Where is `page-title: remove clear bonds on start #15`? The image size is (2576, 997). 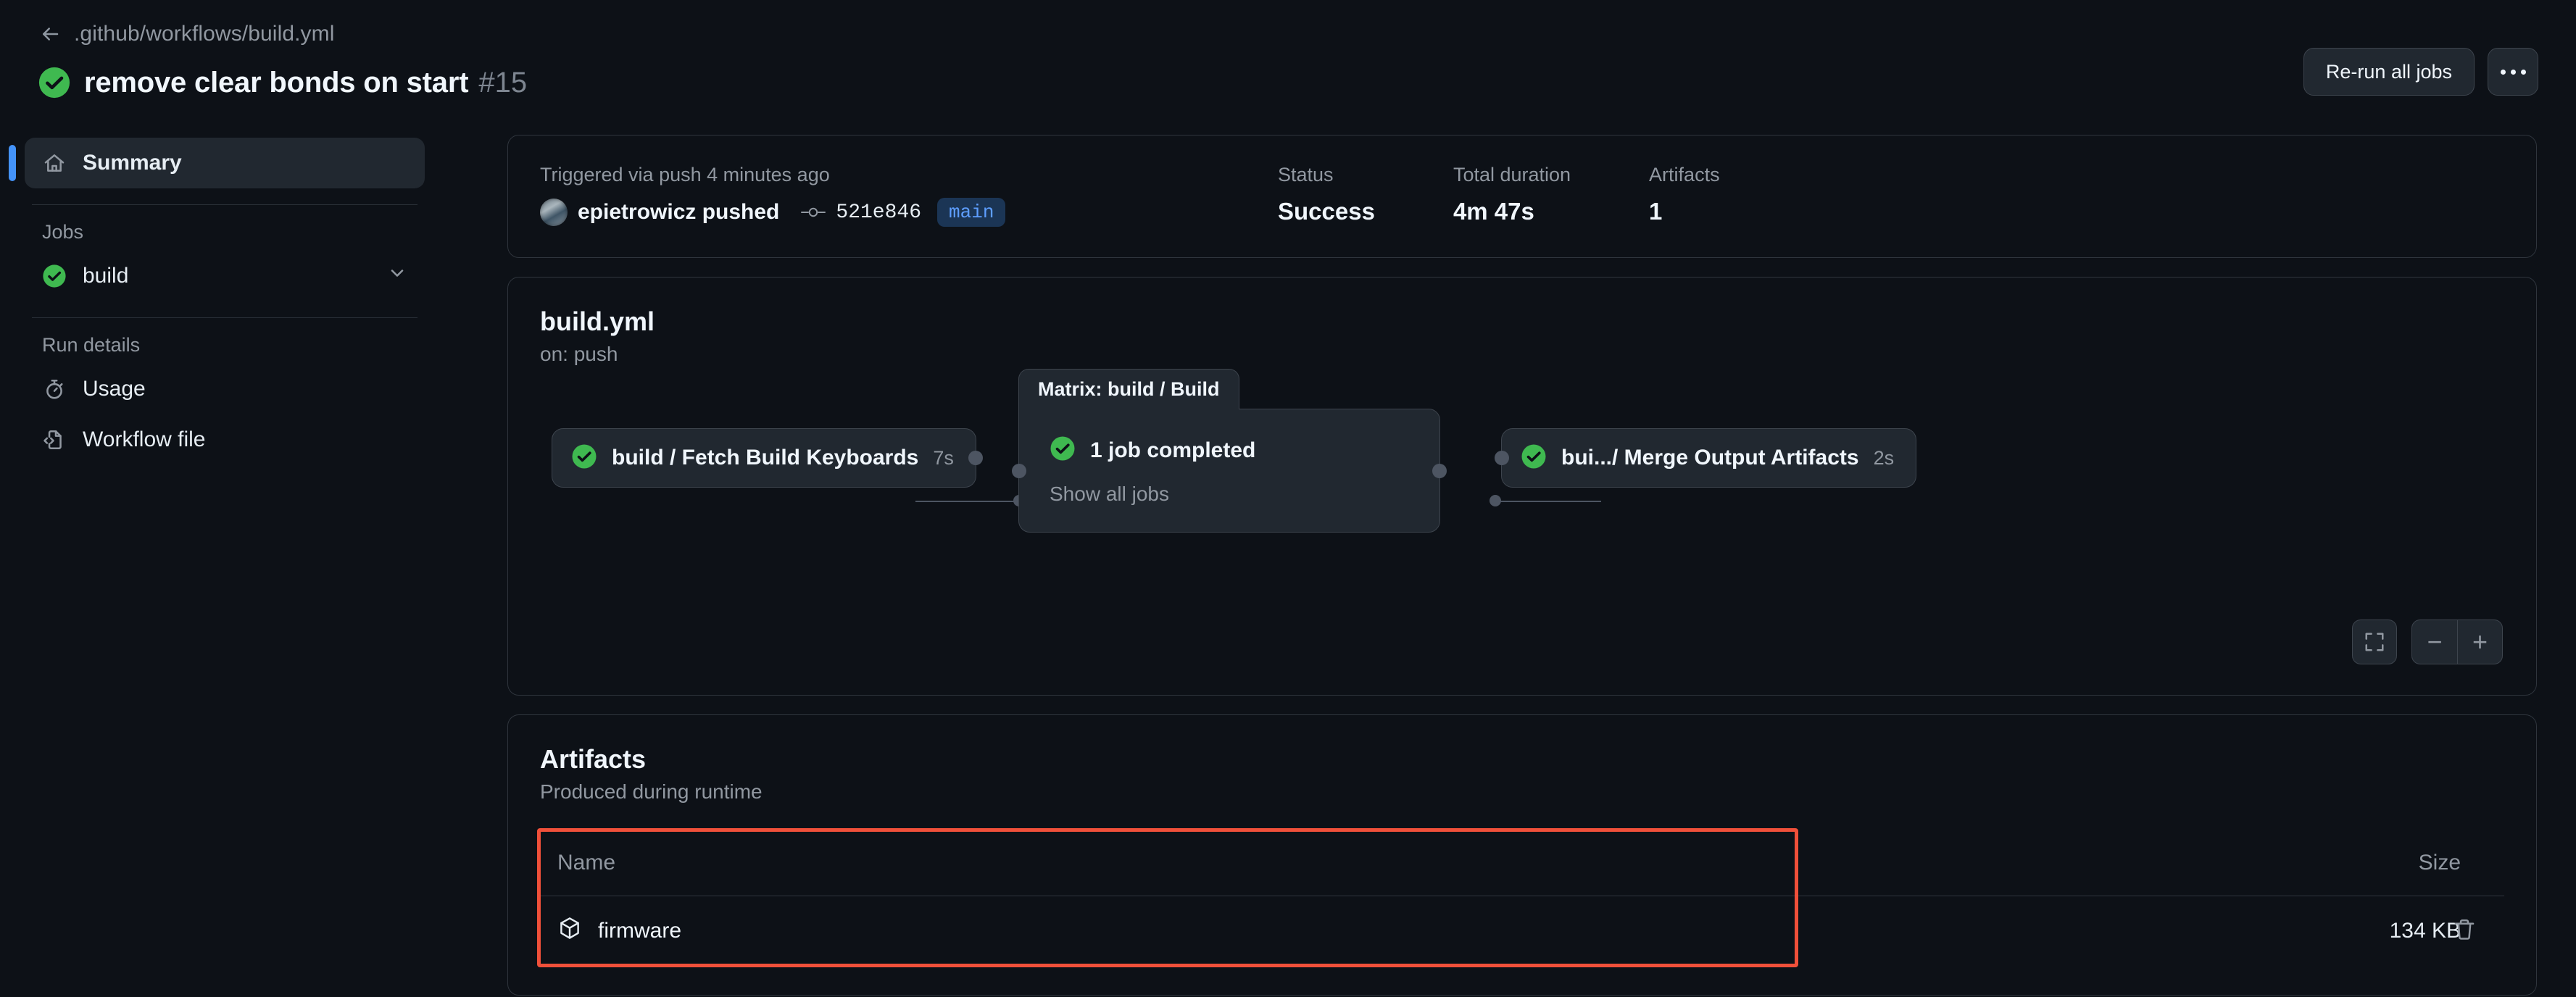 page-title: remove clear bonds on start #15 is located at coordinates (1288, 82).